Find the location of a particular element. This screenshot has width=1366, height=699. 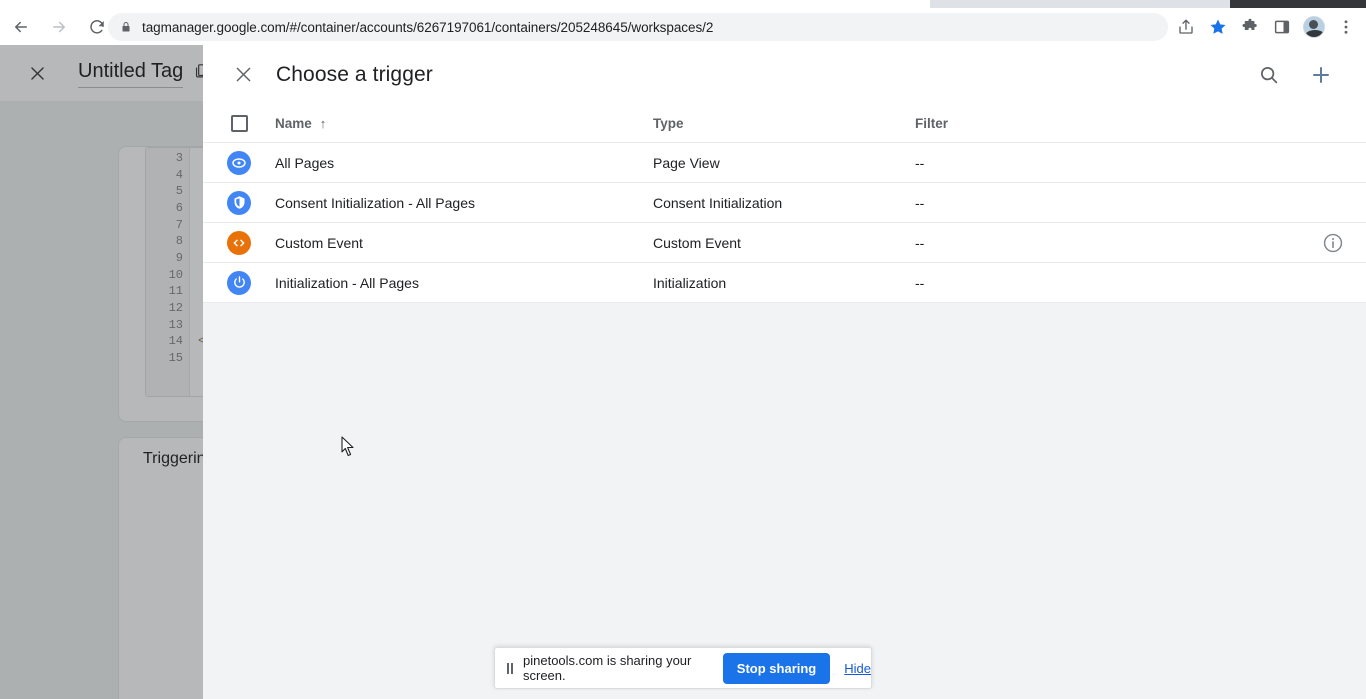

column-header-filter: Filter is located at coordinates (1140, 123).